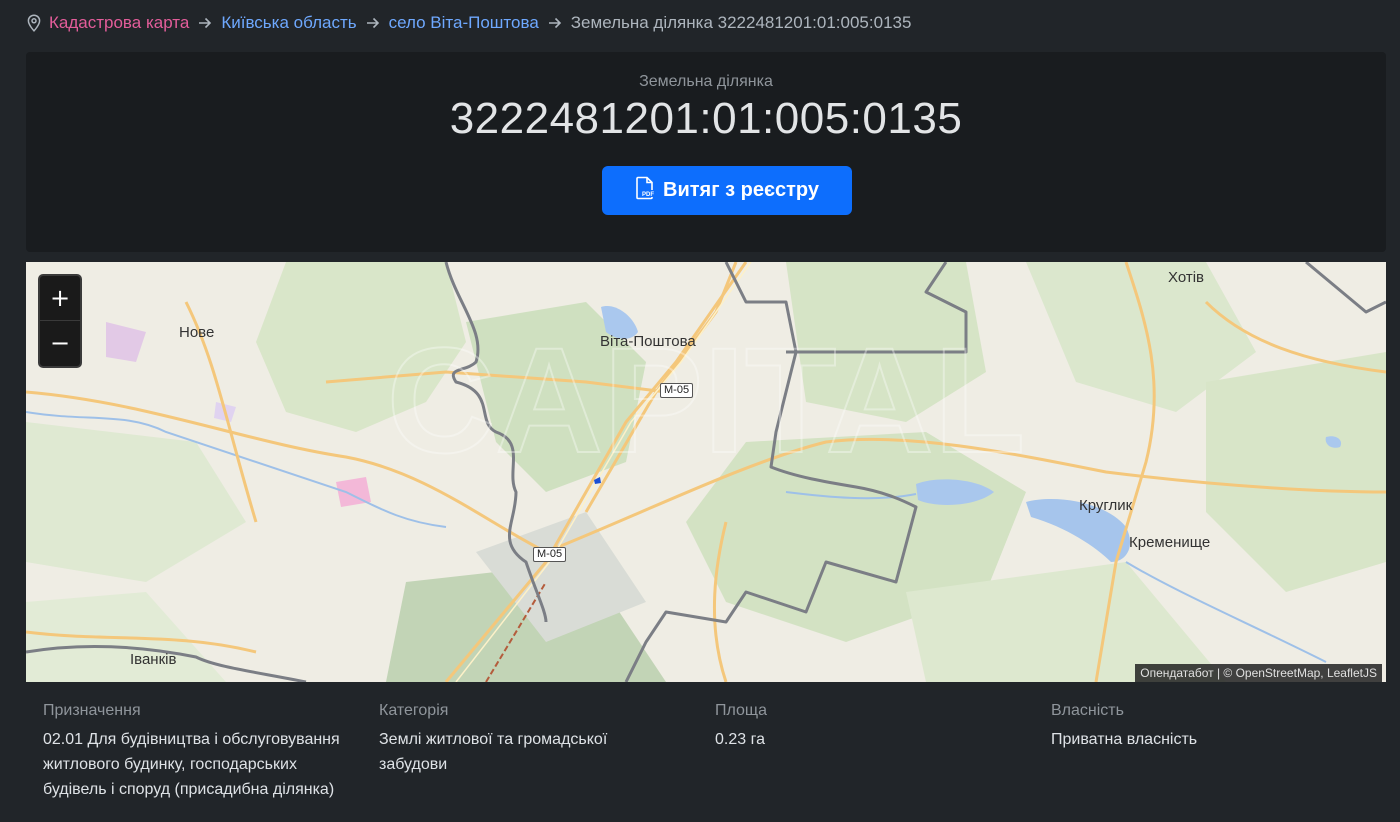  What do you see at coordinates (858, 726) in the screenshot?
I see `detail-area: Площа 0.23 га` at bounding box center [858, 726].